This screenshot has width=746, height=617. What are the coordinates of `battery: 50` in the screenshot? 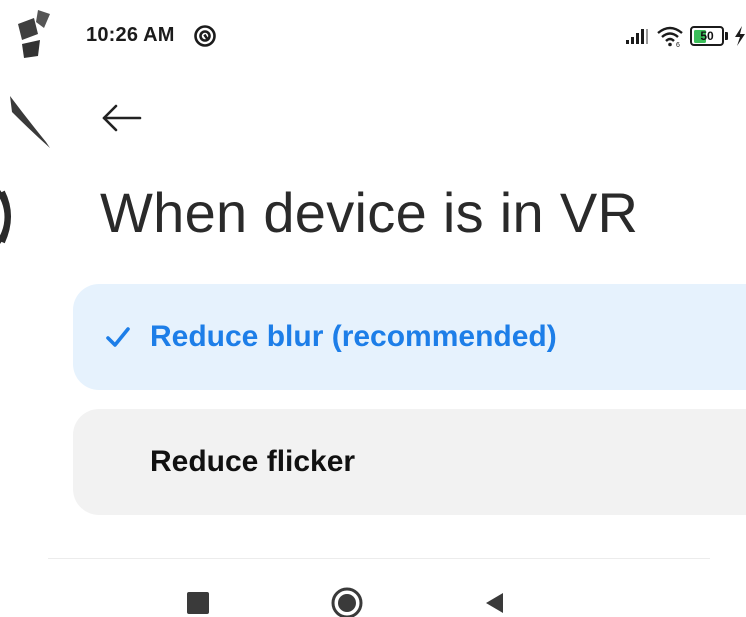 It's located at (709, 36).